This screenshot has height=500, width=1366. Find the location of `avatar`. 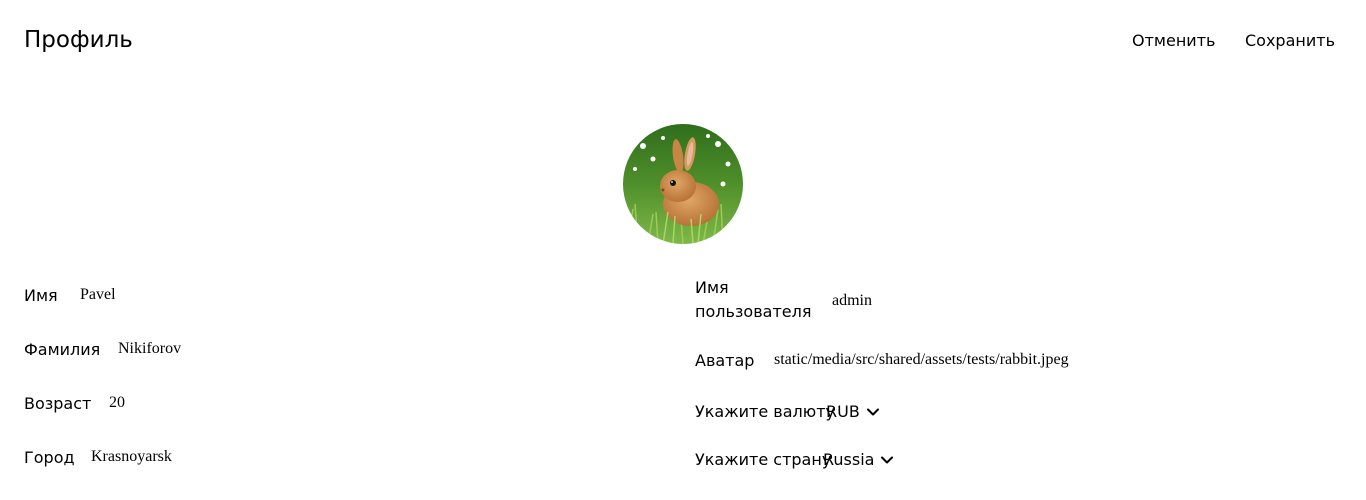

avatar is located at coordinates (683, 184).